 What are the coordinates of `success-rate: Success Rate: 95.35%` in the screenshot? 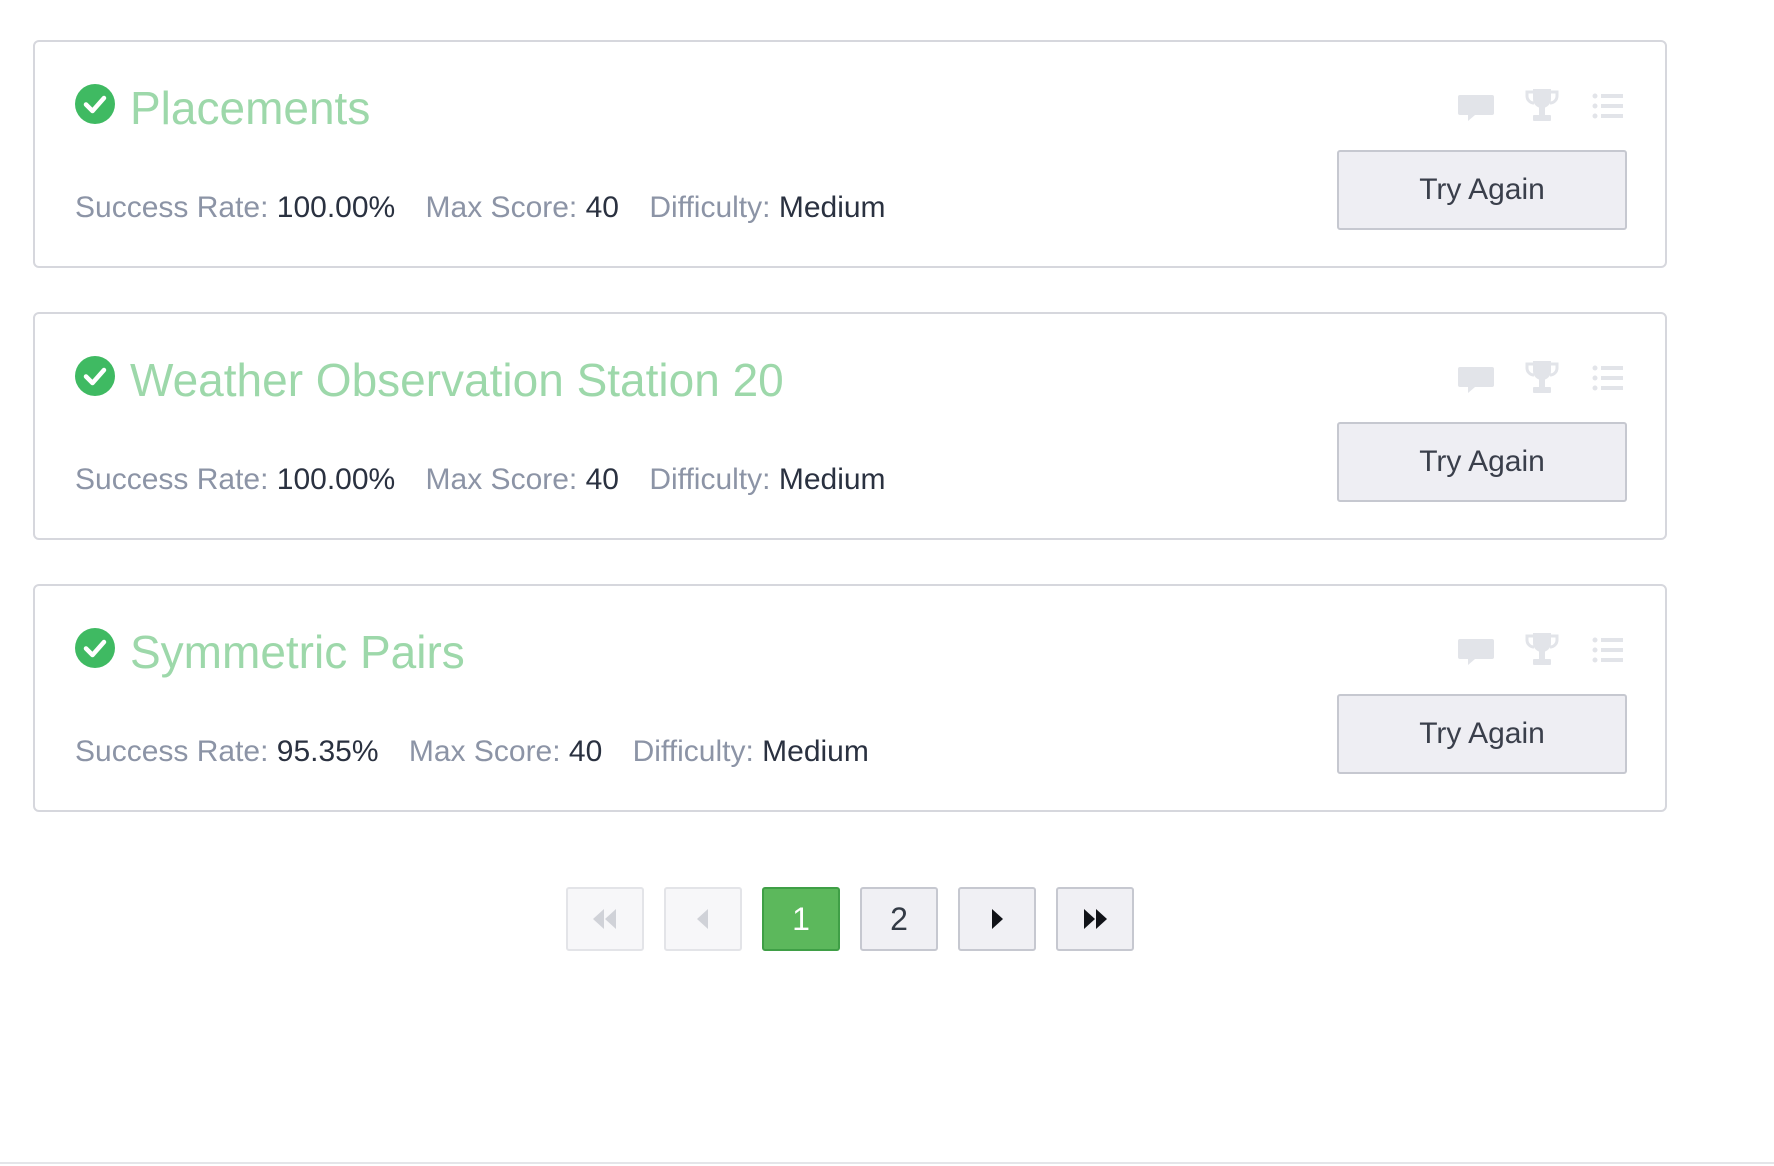 It's located at (227, 751).